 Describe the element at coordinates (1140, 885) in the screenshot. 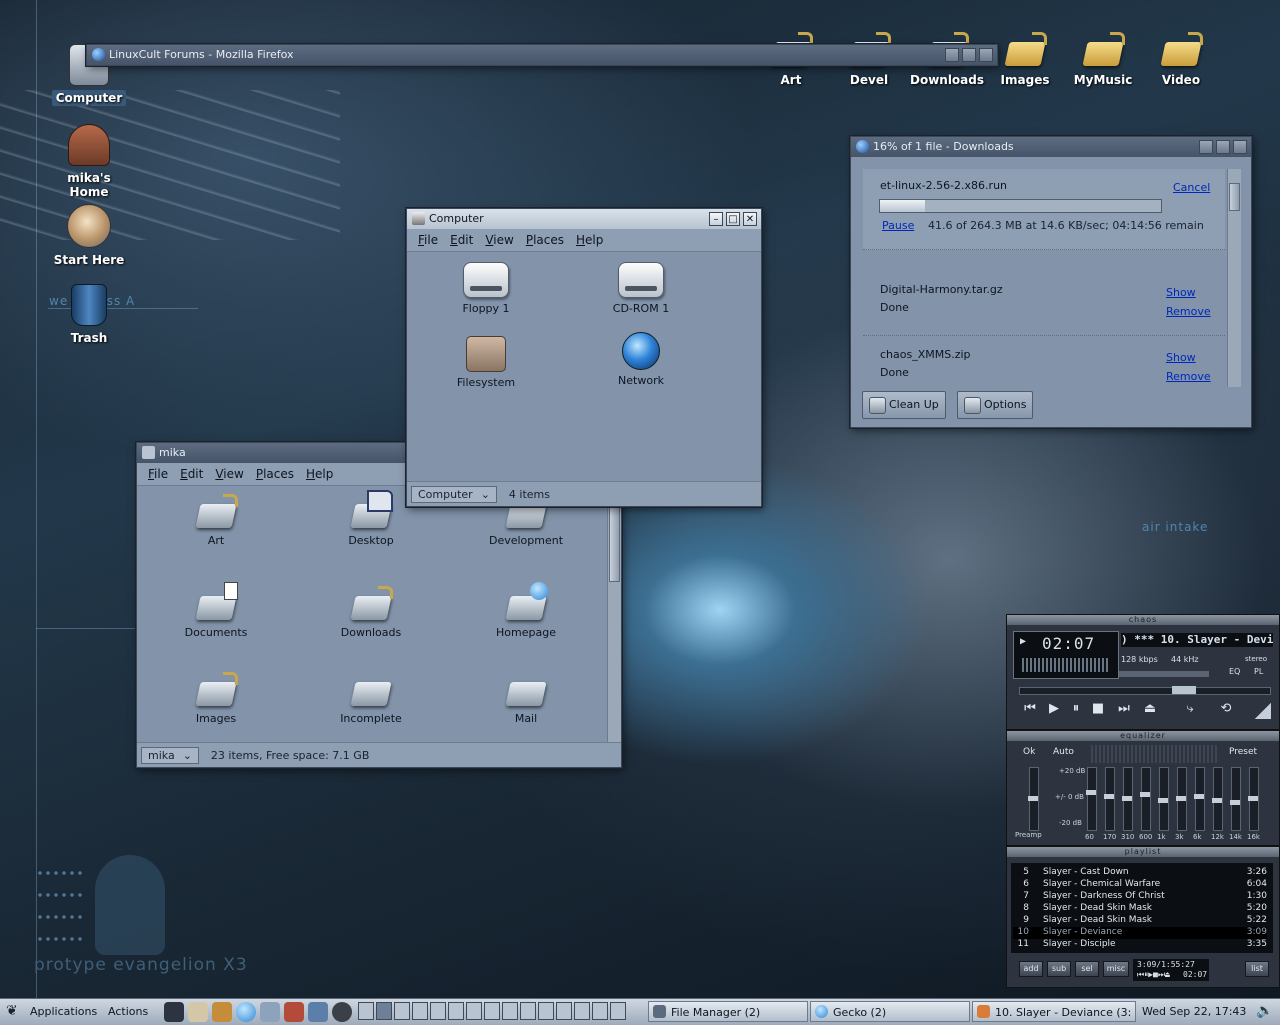

I see `playlist-row: 6 Slayer - Chemical Warfare 6:04` at that location.